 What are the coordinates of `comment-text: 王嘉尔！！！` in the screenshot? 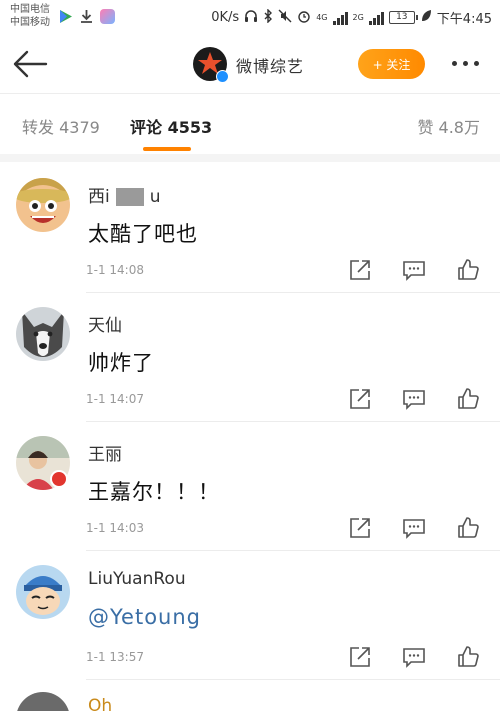 It's located at (154, 492).